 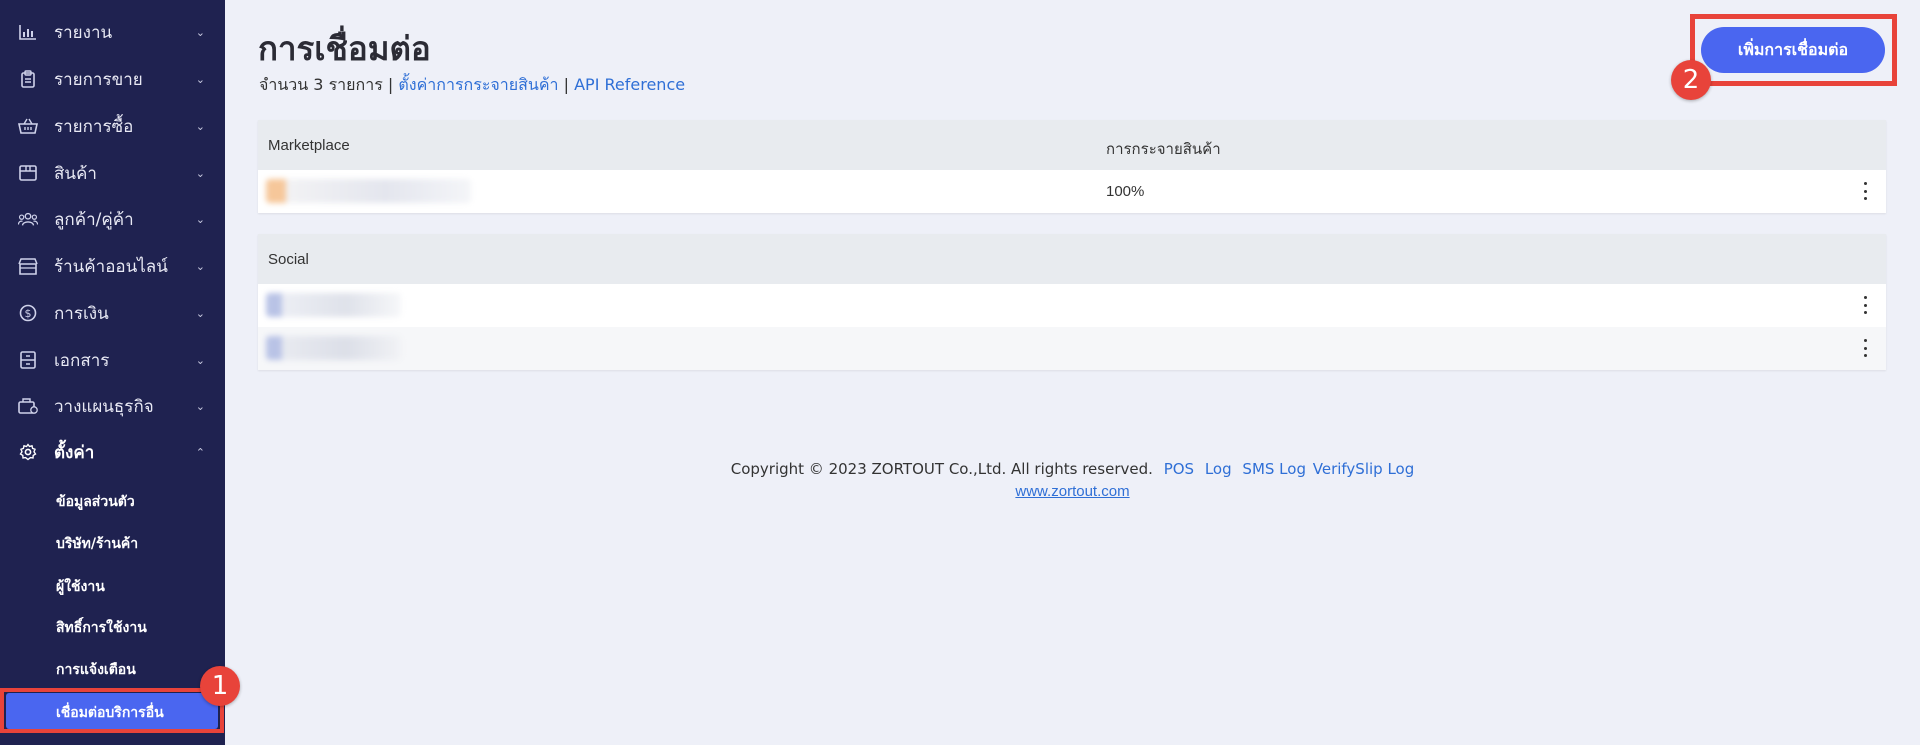 I want to click on table-header: Marketplace การกระจายสินค้า, so click(x=1072, y=145).